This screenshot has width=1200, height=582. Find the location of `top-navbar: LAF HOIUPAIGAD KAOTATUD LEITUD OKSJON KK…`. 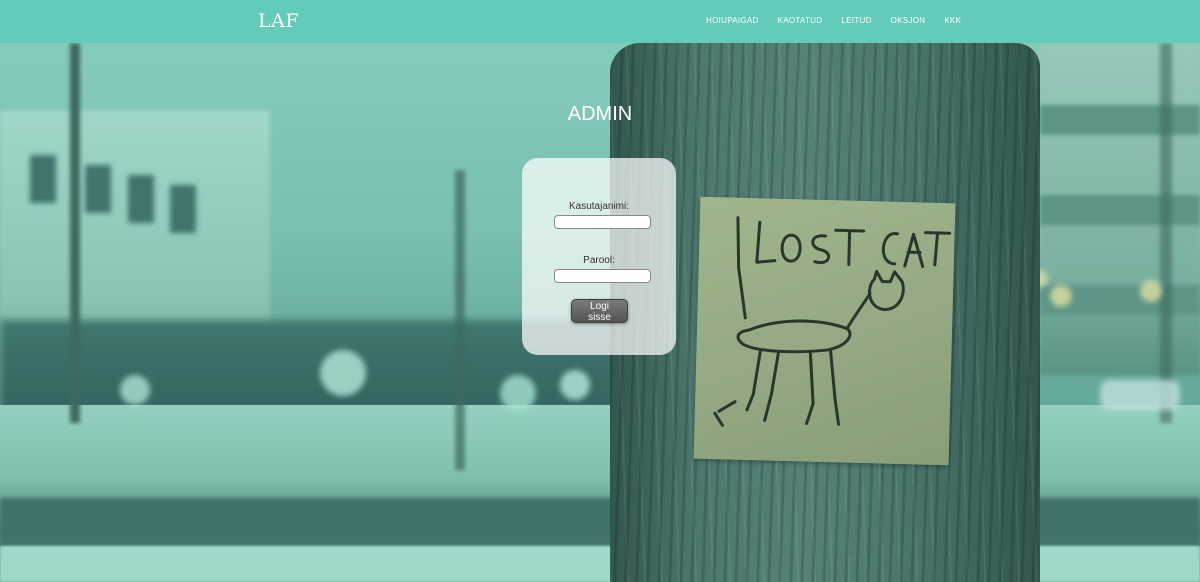

top-navbar: LAF HOIUPAIGAD KAOTATUD LEITUD OKSJON KK… is located at coordinates (600, 21).